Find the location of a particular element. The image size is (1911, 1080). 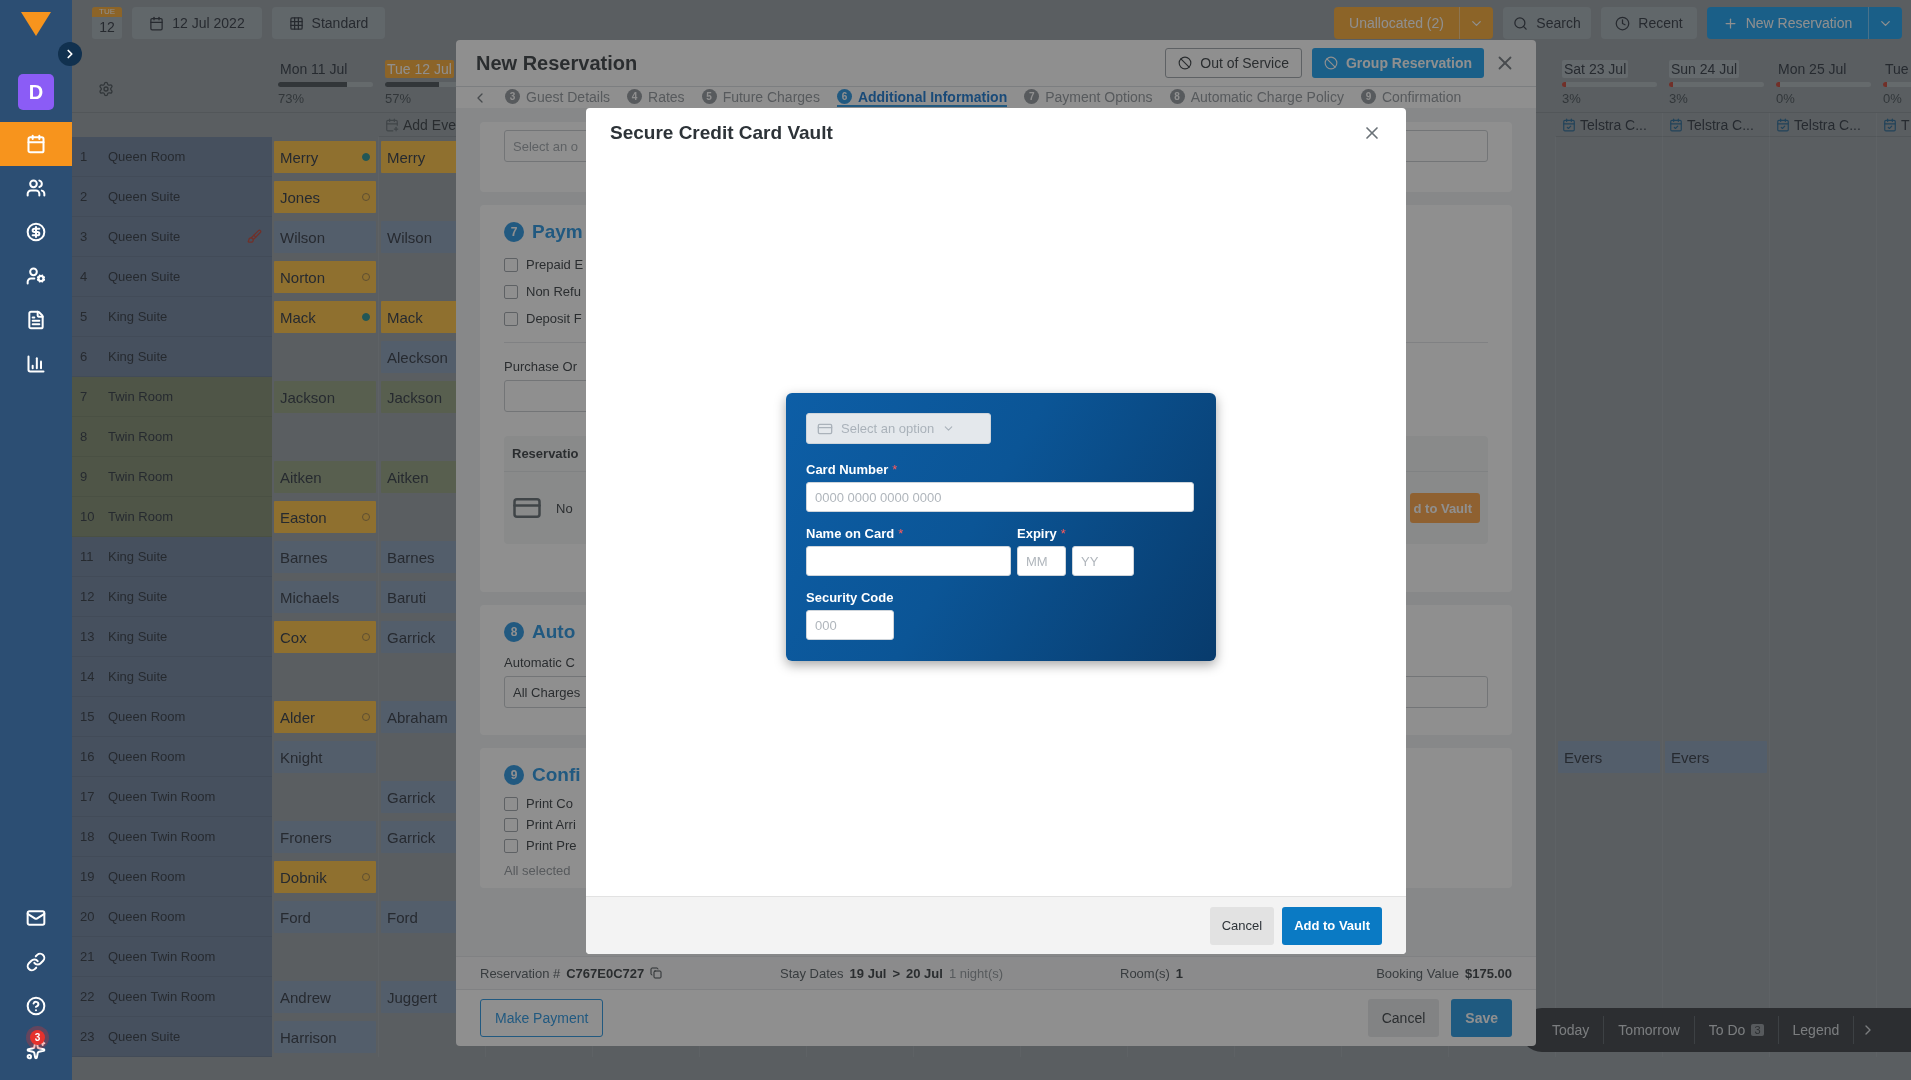

section-title: Auto is located at coordinates (554, 632).